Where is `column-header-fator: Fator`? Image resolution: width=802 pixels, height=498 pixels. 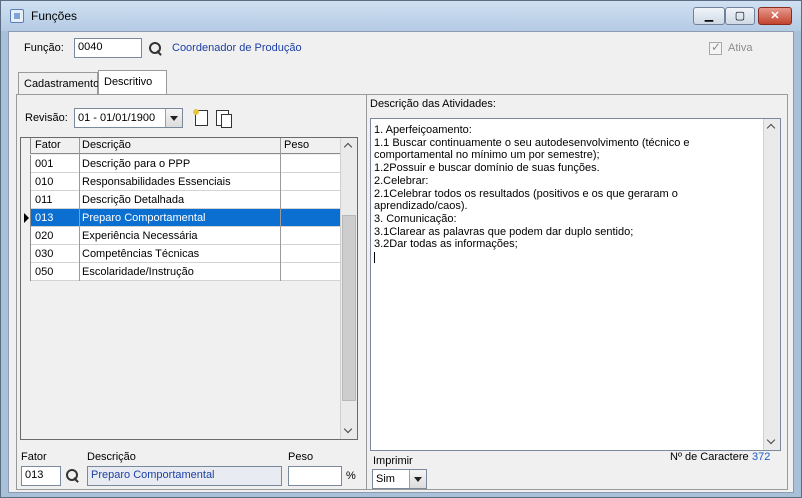
column-header-fator: Fator is located at coordinates (48, 145).